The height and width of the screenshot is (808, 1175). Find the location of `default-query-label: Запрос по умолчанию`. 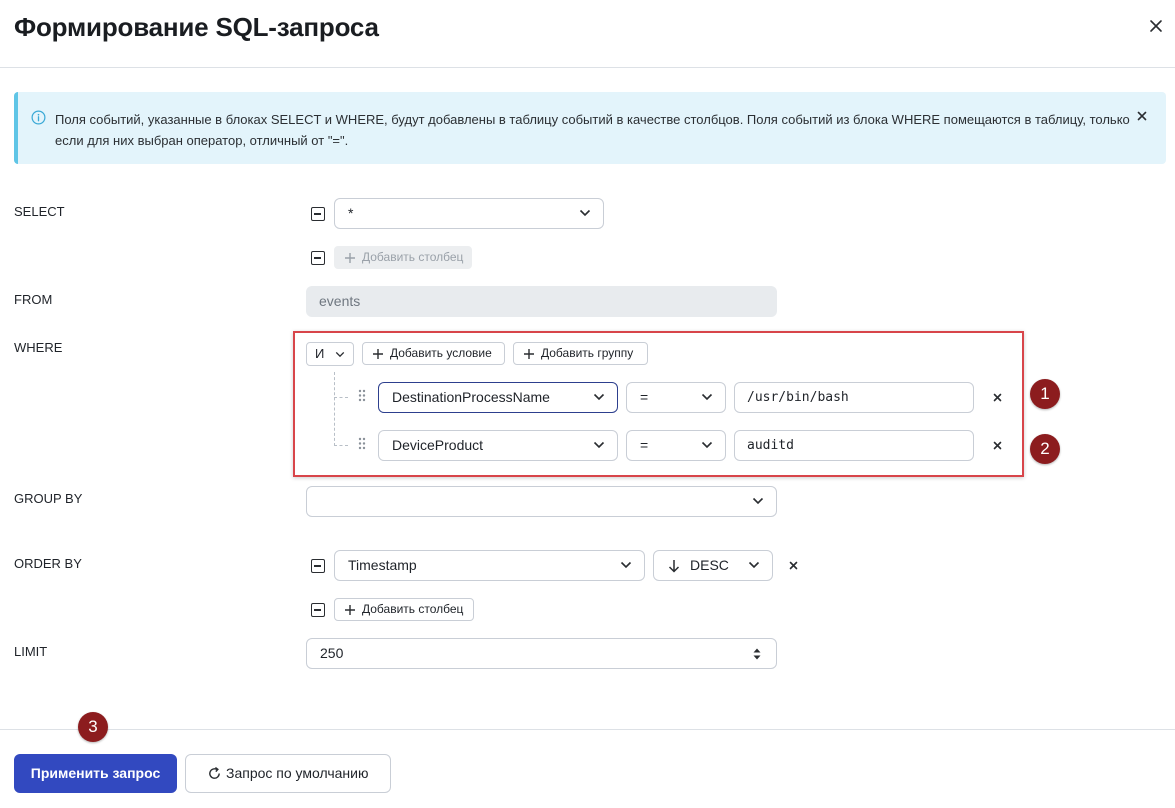

default-query-label: Запрос по умолчанию is located at coordinates (297, 773).